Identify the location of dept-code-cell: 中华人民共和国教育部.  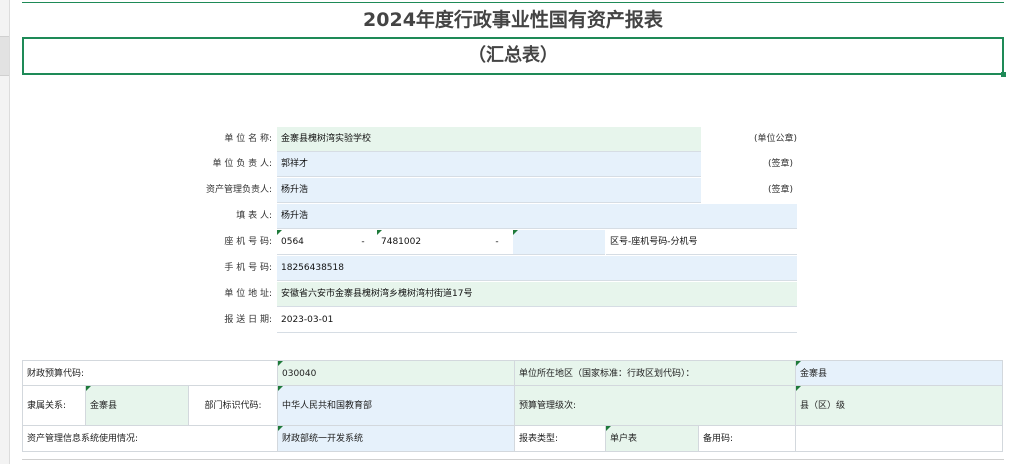
(396, 405).